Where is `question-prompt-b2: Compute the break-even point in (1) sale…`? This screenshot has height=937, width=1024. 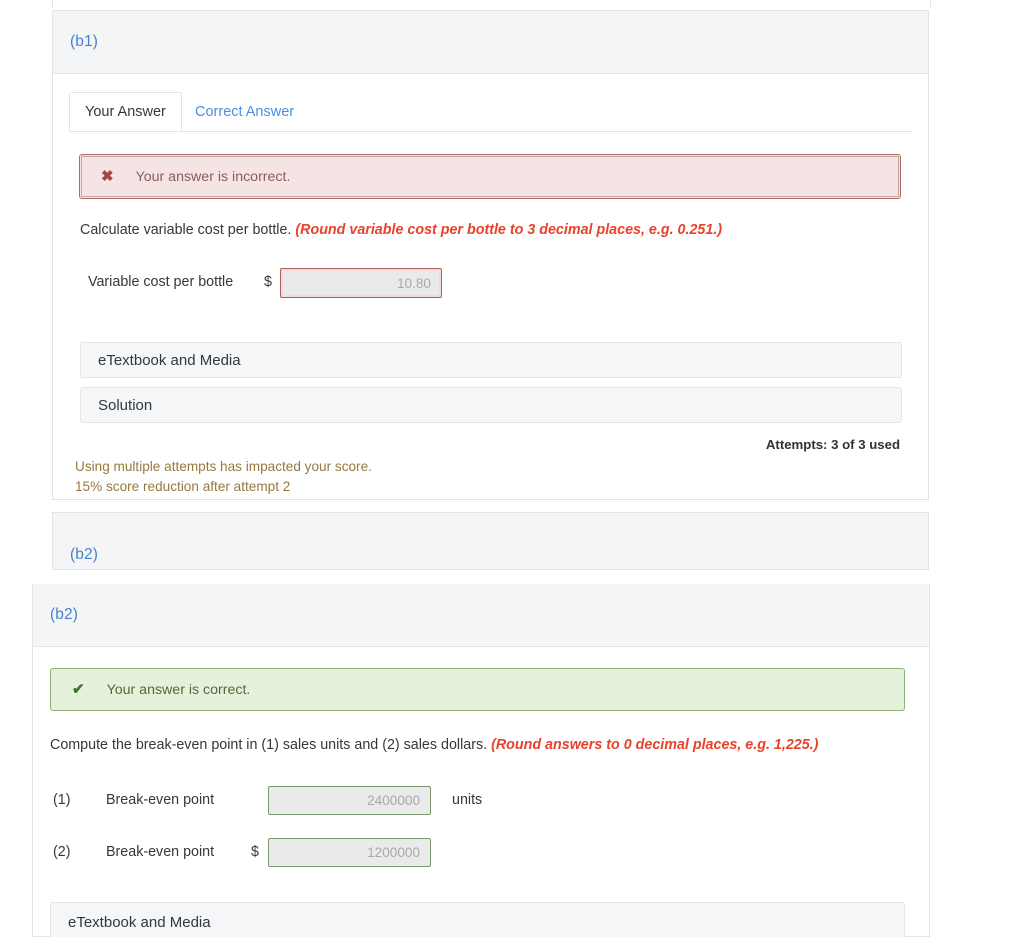 question-prompt-b2: Compute the break-even point in (1) sale… is located at coordinates (434, 745).